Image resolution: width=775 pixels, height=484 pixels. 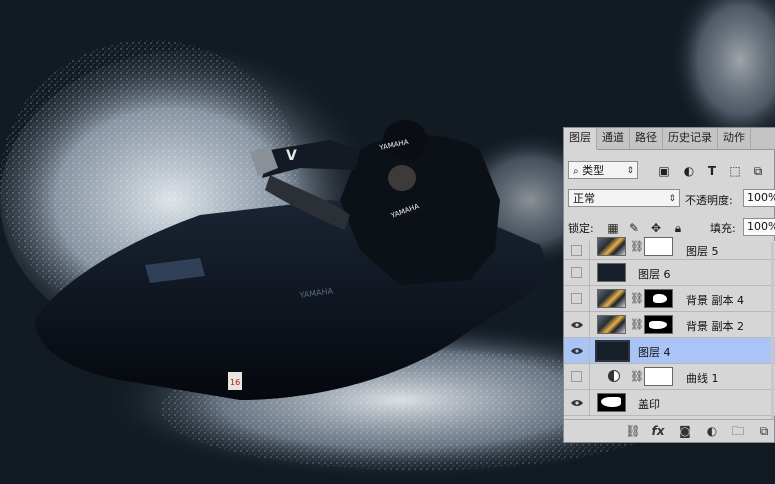 What do you see at coordinates (664, 171) in the screenshot?
I see `image-filter-icon: ▣` at bounding box center [664, 171].